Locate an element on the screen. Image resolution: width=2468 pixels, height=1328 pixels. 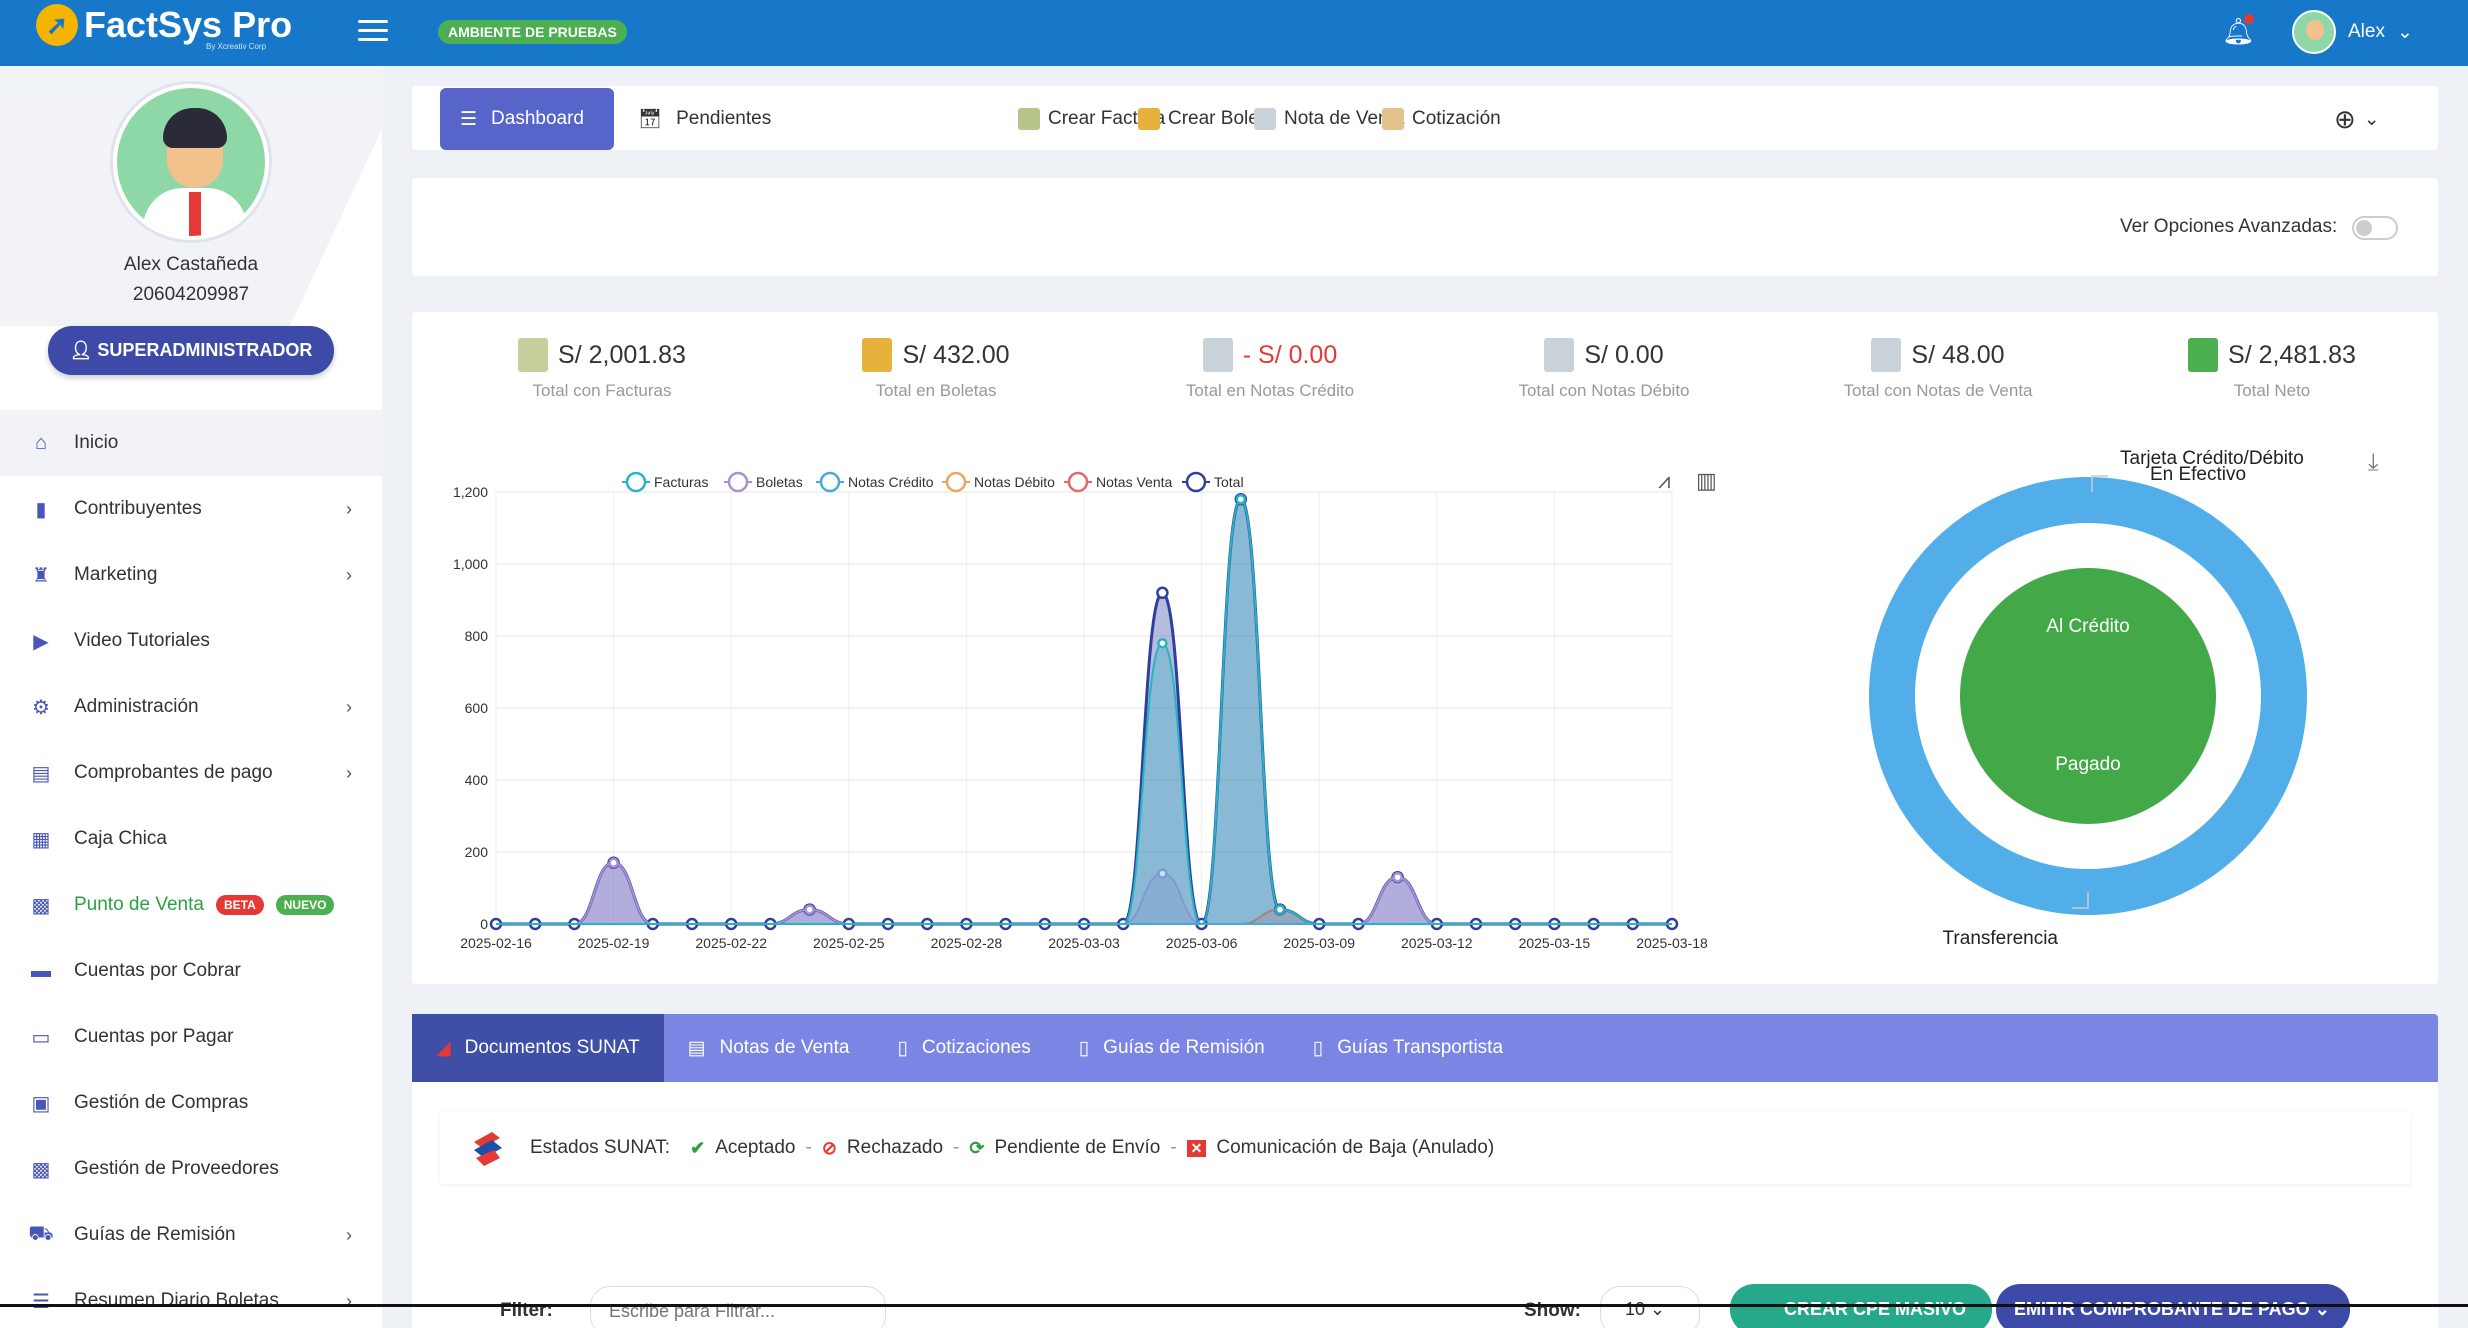
tab-notas-de-venta: ▤ Notas de Venta is located at coordinates (769, 1048).